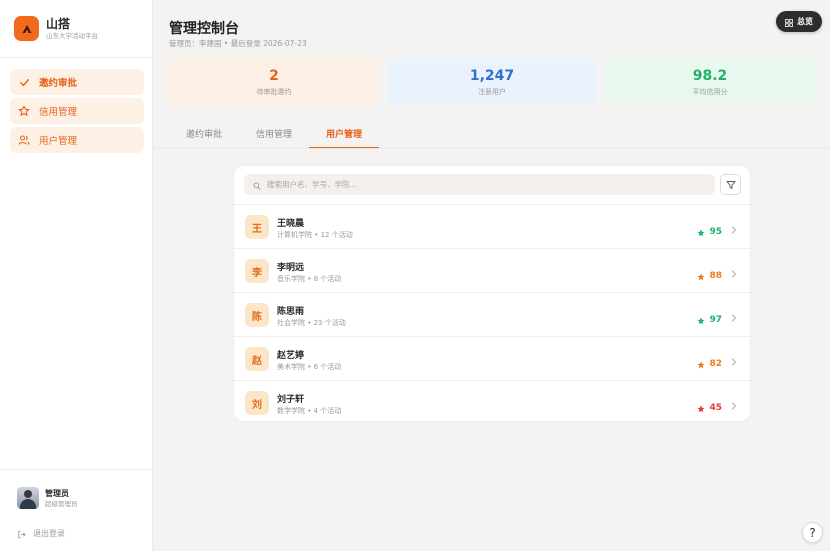 The image size is (830, 551). I want to click on sidebar-item-invite-approval: 邀约审批, so click(77, 82).